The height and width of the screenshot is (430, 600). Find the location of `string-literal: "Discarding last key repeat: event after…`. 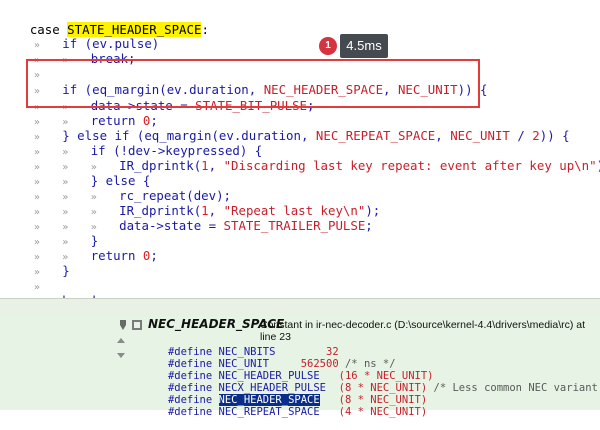

string-literal: "Discarding last key repeat: event after… is located at coordinates (410, 165).